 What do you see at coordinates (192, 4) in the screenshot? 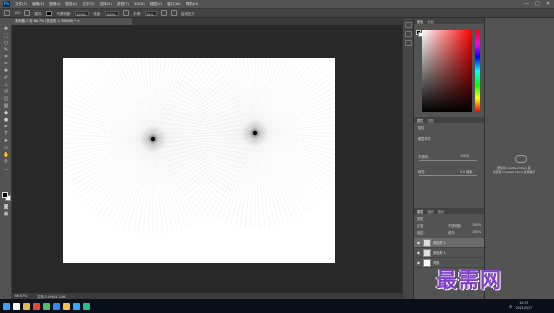
I see `menu-help: 帮助(H)` at bounding box center [192, 4].